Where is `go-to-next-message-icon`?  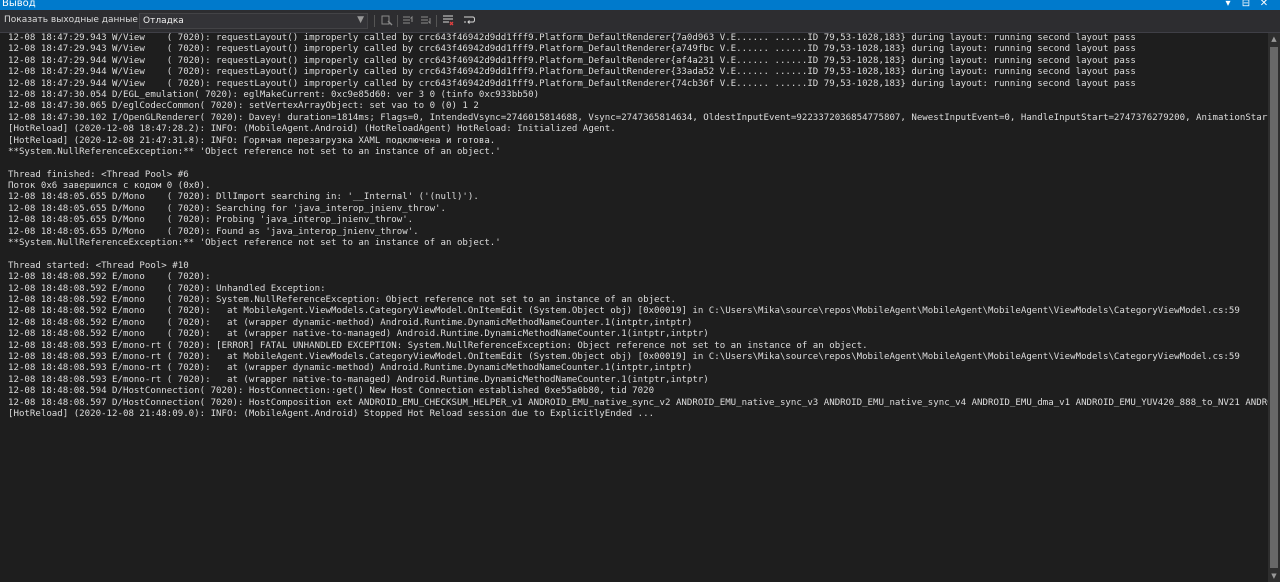
go-to-next-message-icon is located at coordinates (426, 21).